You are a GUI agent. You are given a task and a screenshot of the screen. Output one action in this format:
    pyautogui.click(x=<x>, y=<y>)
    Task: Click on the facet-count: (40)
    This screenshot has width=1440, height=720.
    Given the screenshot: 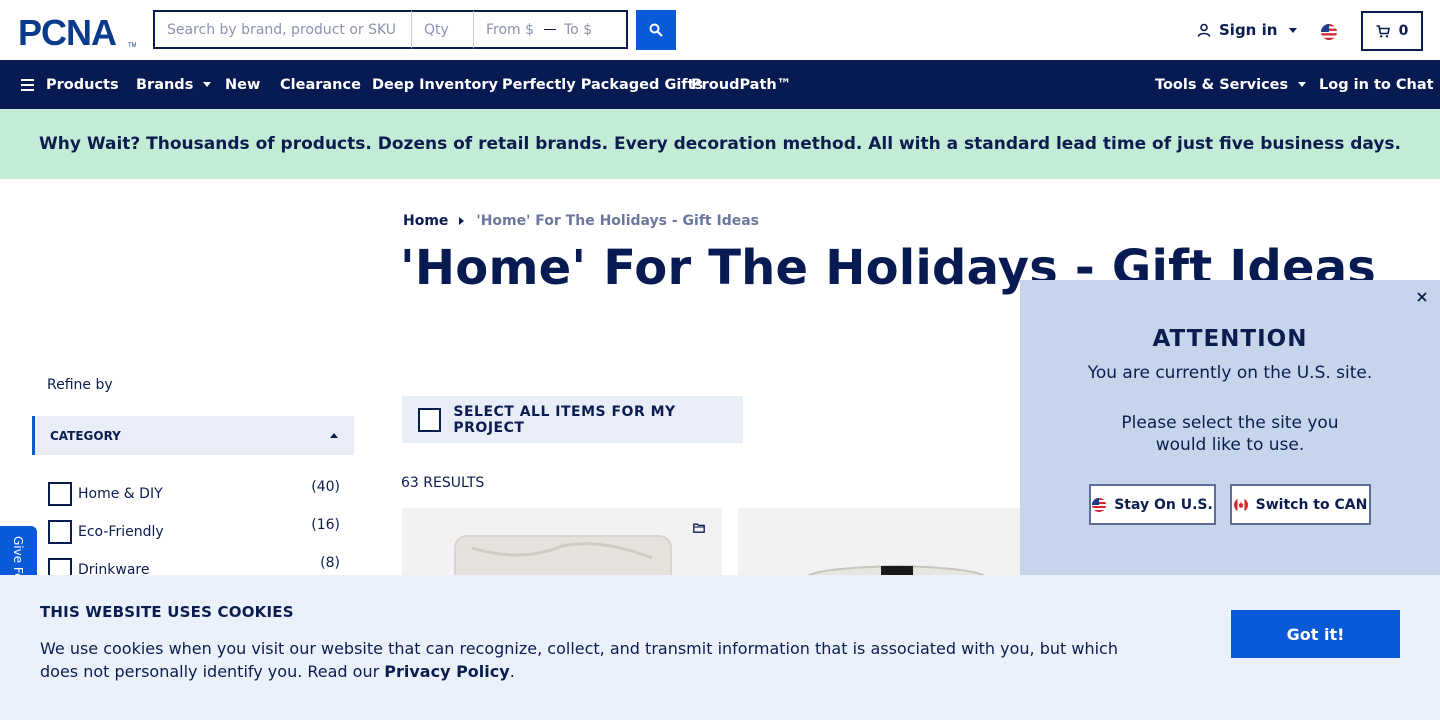 What is the action you would take?
    pyautogui.click(x=325, y=487)
    